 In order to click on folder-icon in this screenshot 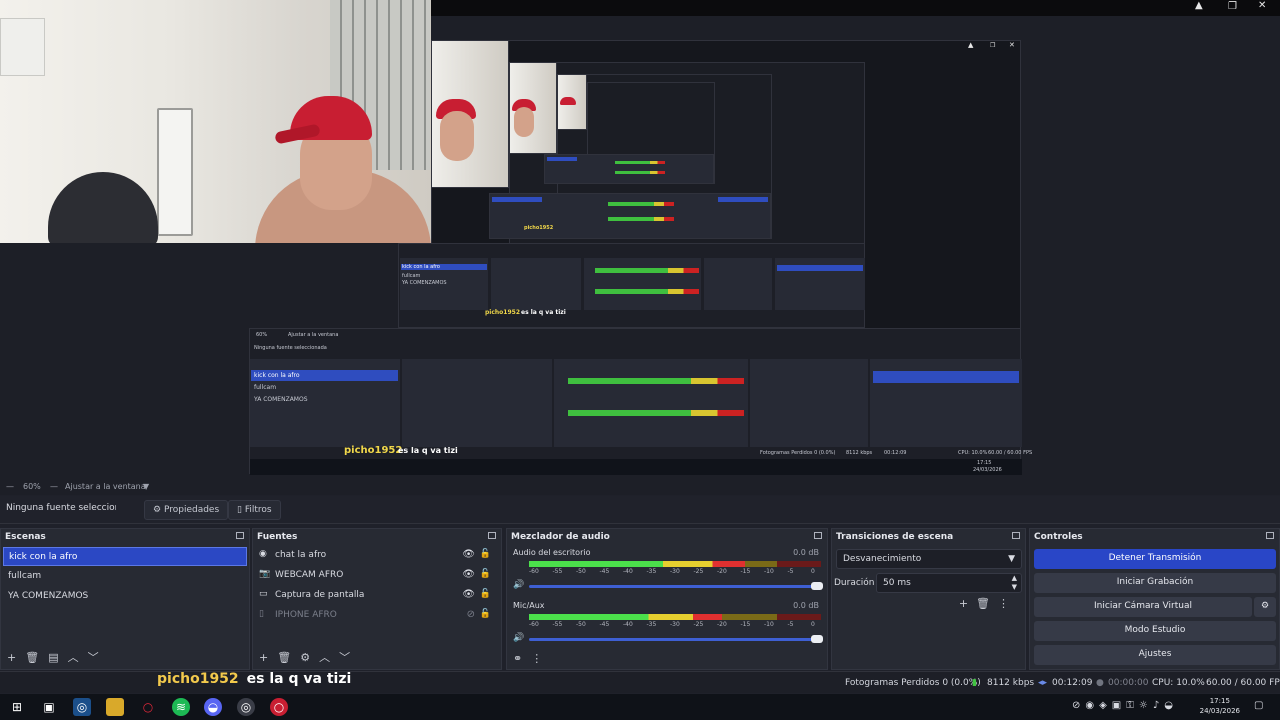, I will do `click(115, 707)`.